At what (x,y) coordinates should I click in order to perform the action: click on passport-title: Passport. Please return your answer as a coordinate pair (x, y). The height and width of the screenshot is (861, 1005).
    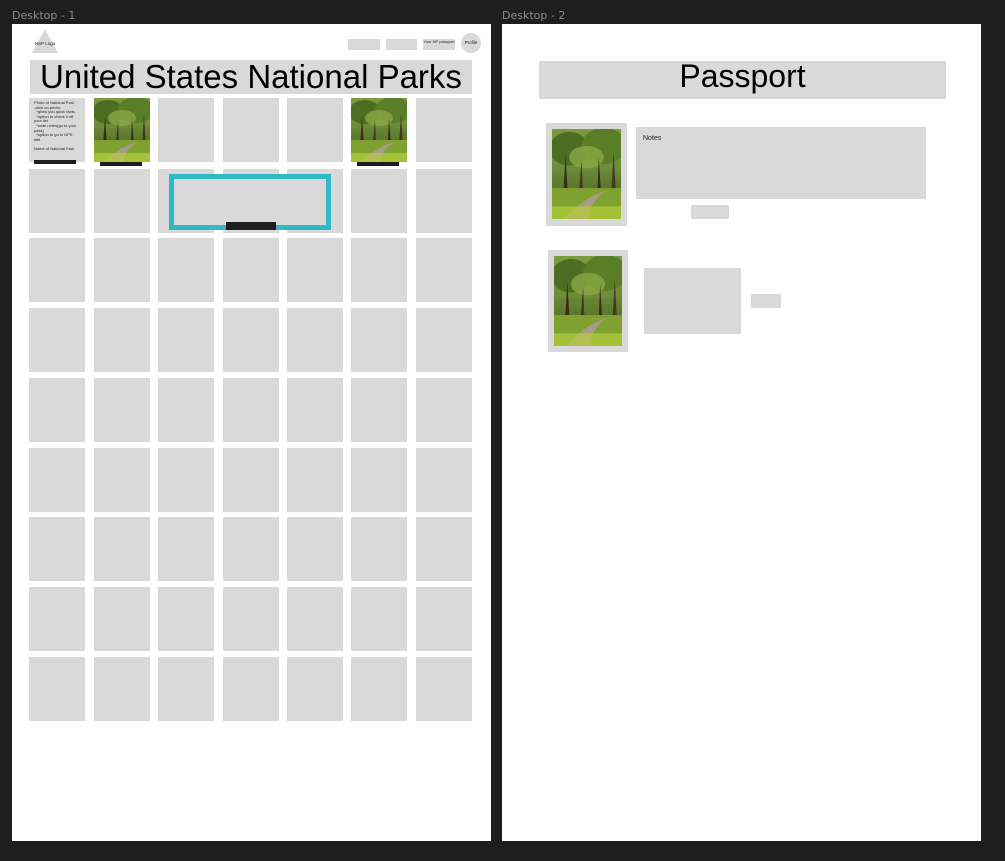
    Looking at the image, I should click on (742, 76).